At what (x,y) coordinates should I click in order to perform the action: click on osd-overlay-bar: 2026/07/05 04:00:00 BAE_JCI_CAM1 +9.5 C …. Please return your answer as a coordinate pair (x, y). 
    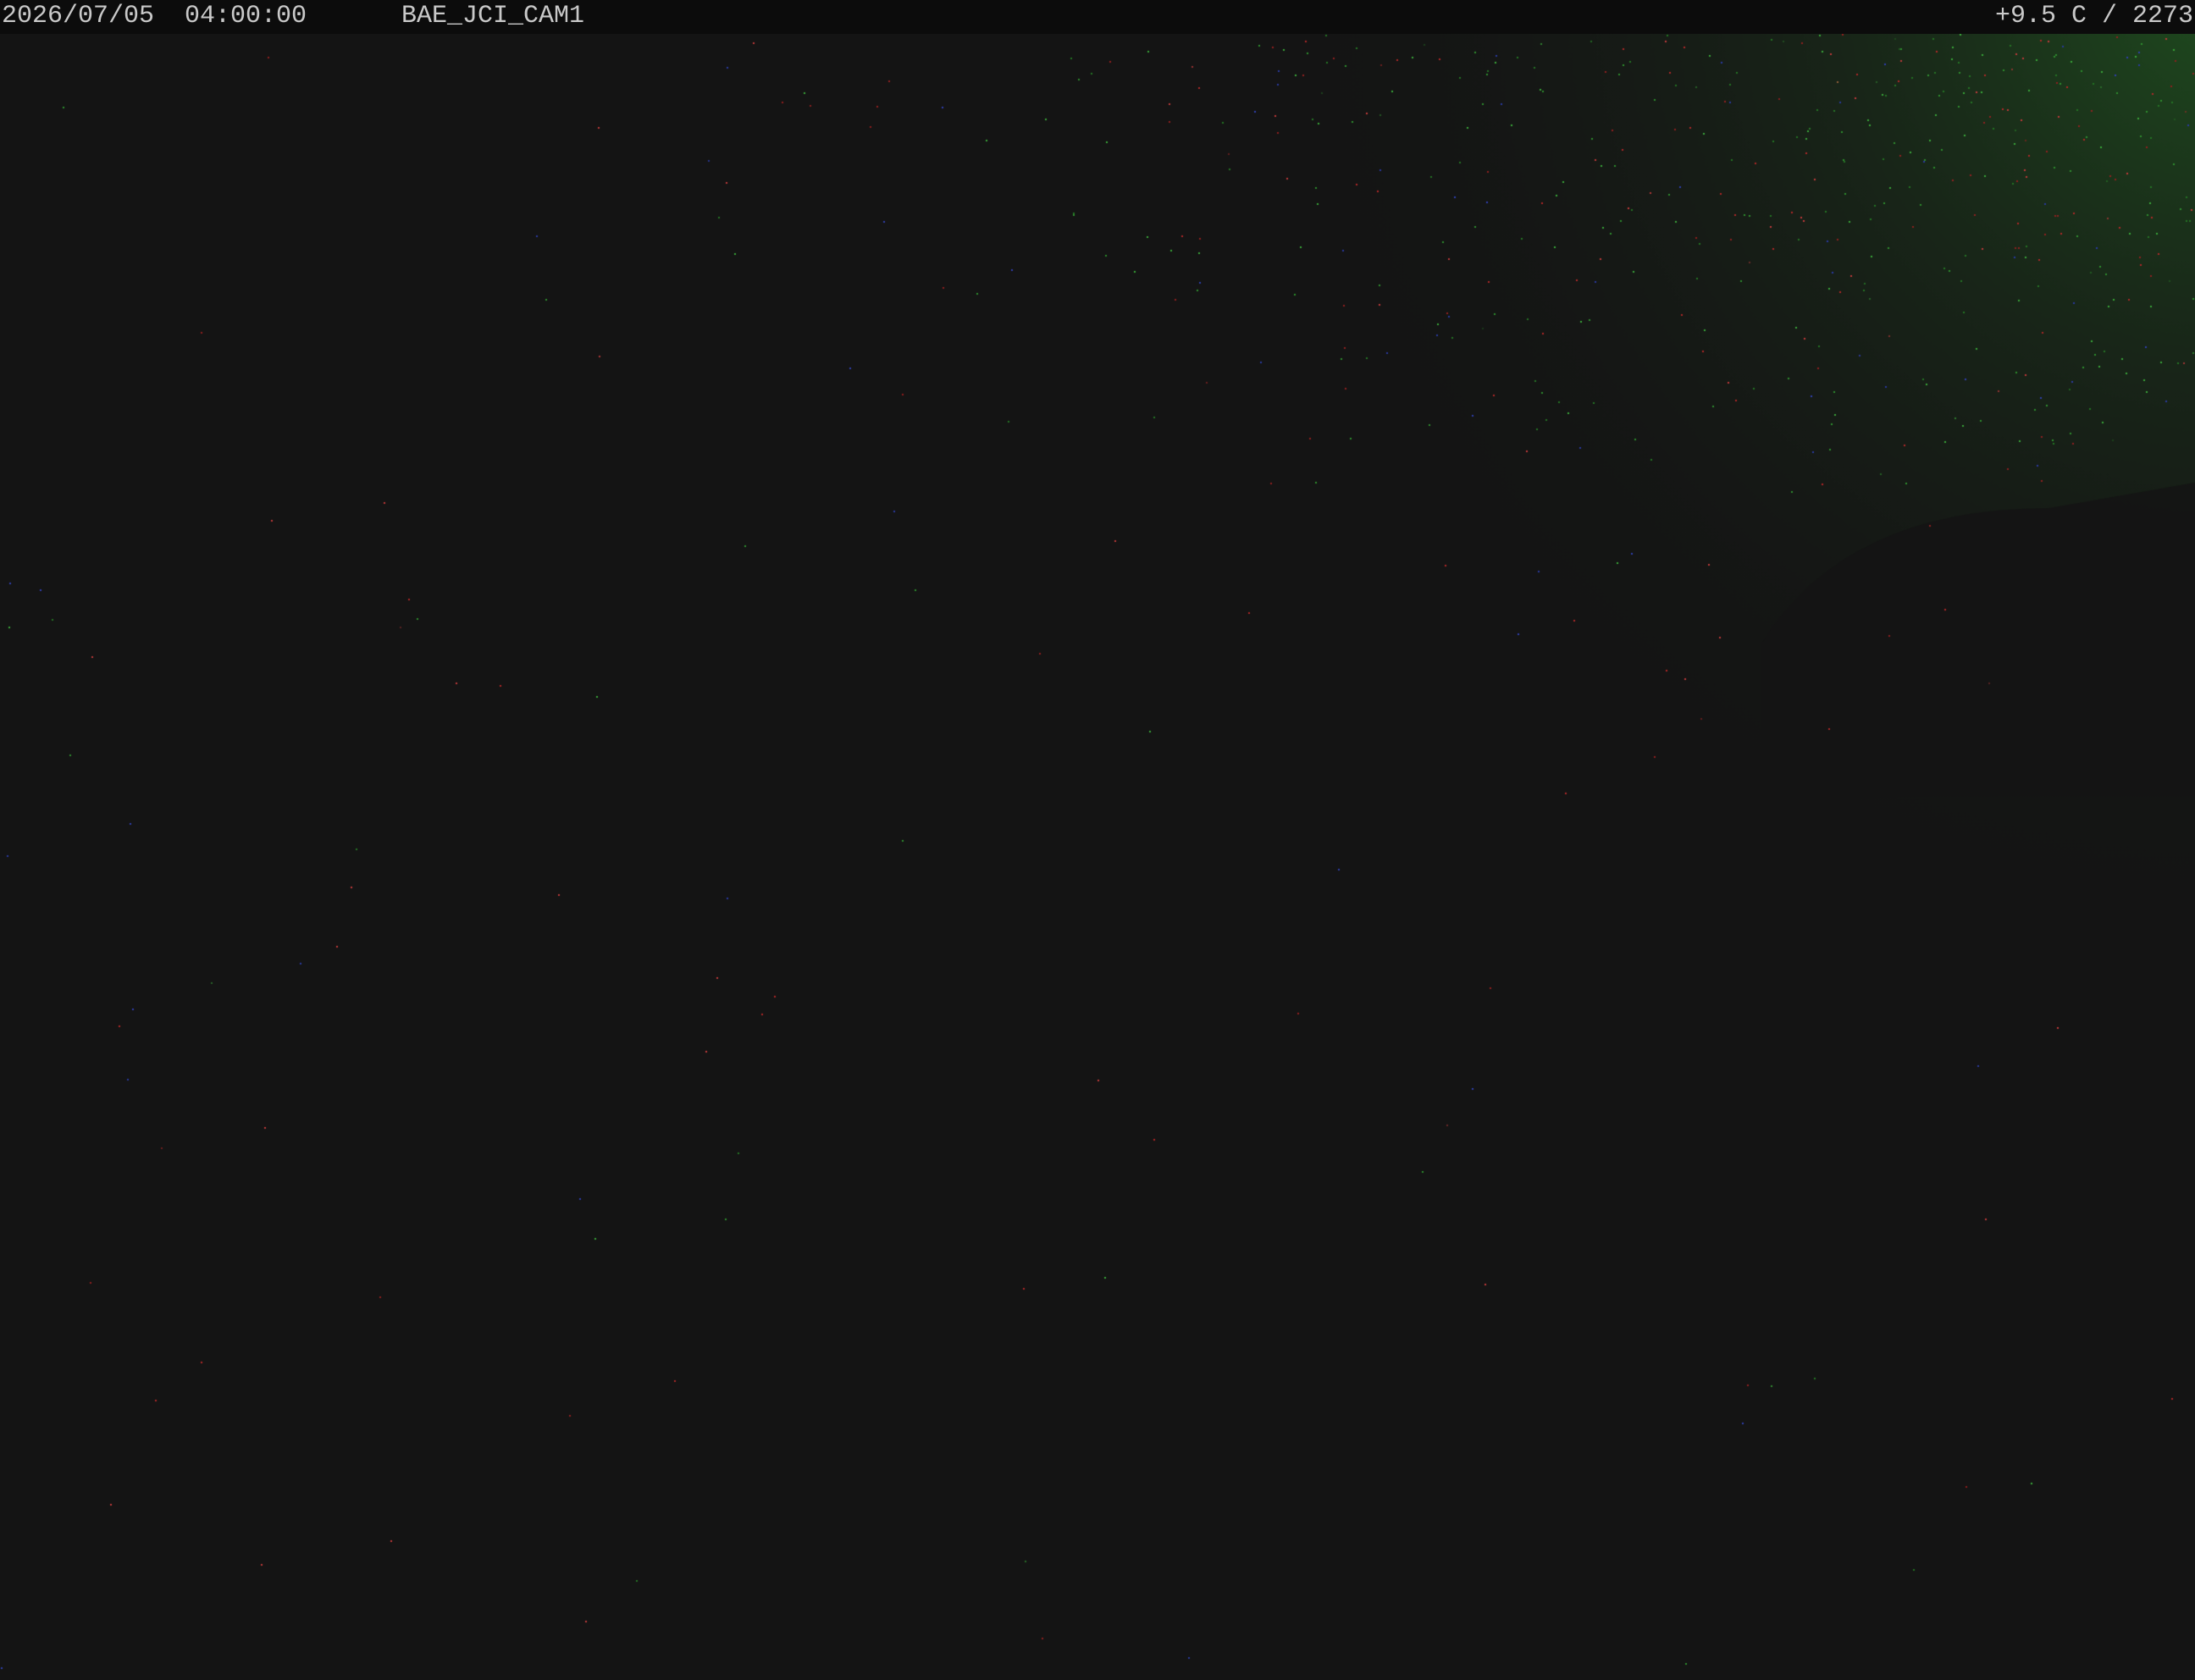
    Looking at the image, I should click on (1097, 17).